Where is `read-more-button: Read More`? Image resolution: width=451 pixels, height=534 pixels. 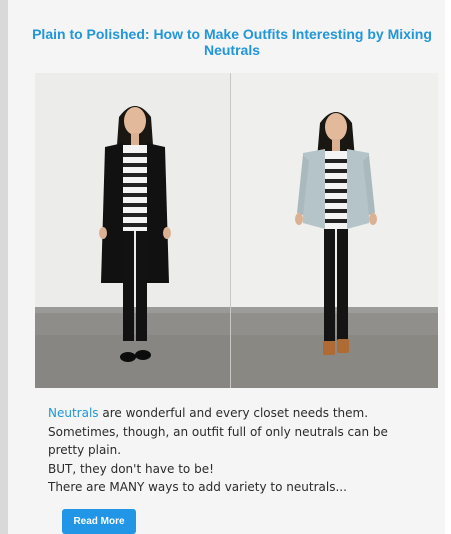 read-more-button: Read More is located at coordinates (99, 521).